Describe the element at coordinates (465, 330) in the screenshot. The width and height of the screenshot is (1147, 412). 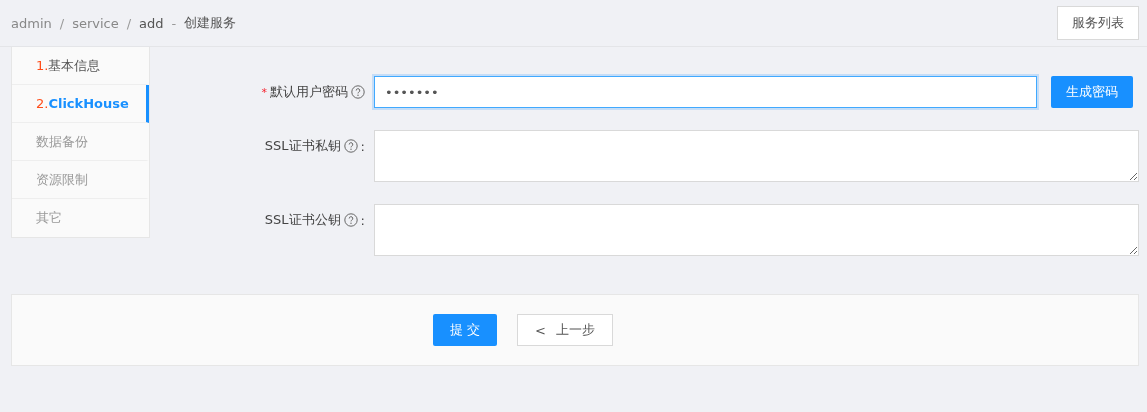
I see `submit-button: 提 交` at that location.